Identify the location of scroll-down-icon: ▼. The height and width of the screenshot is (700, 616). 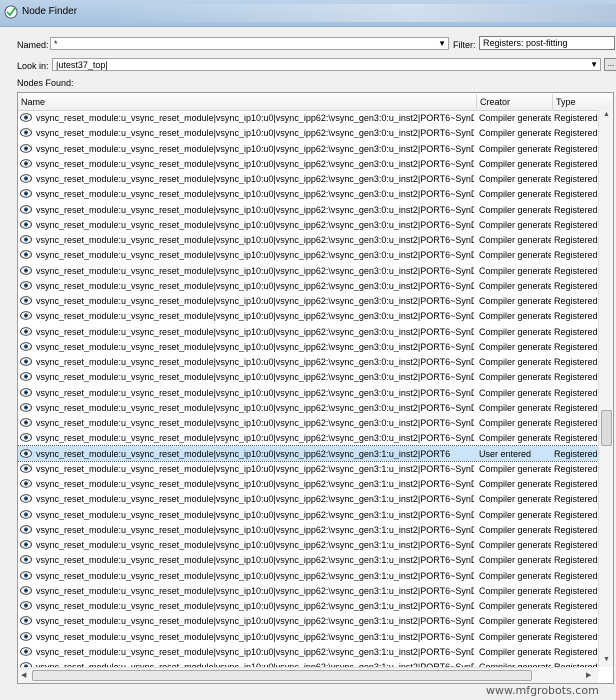
(606, 659).